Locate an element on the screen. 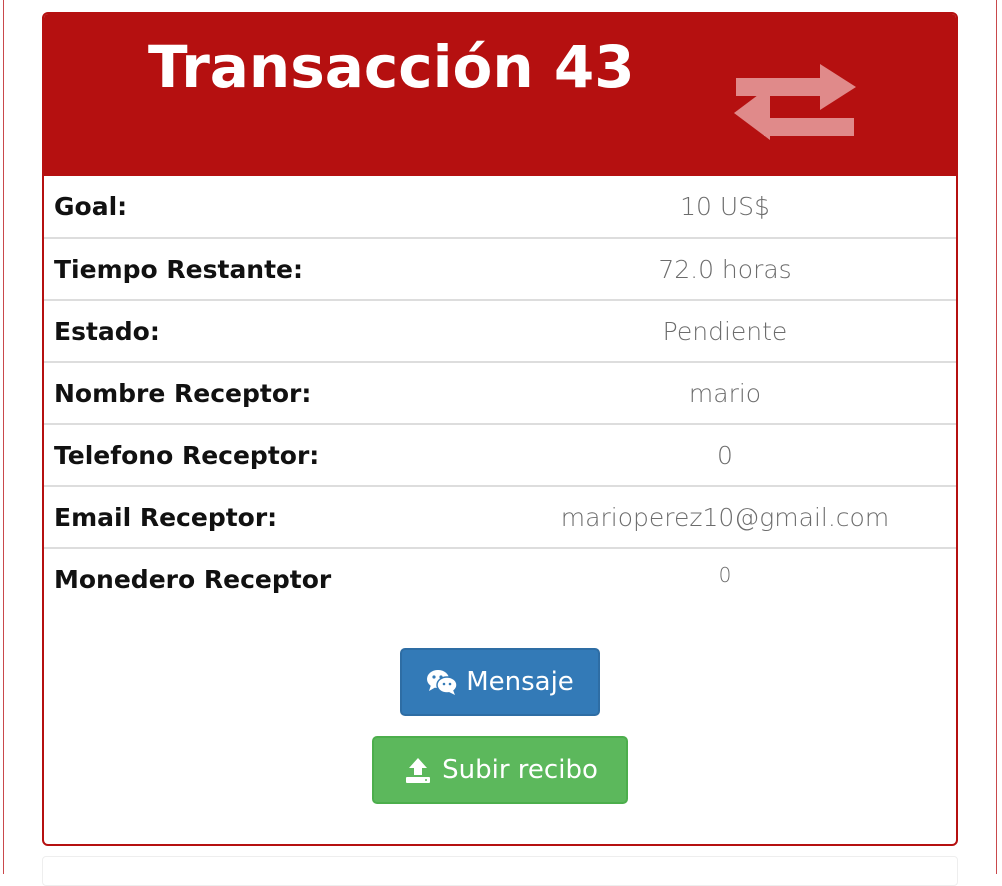  detail-label: Estado: is located at coordinates (269, 331).